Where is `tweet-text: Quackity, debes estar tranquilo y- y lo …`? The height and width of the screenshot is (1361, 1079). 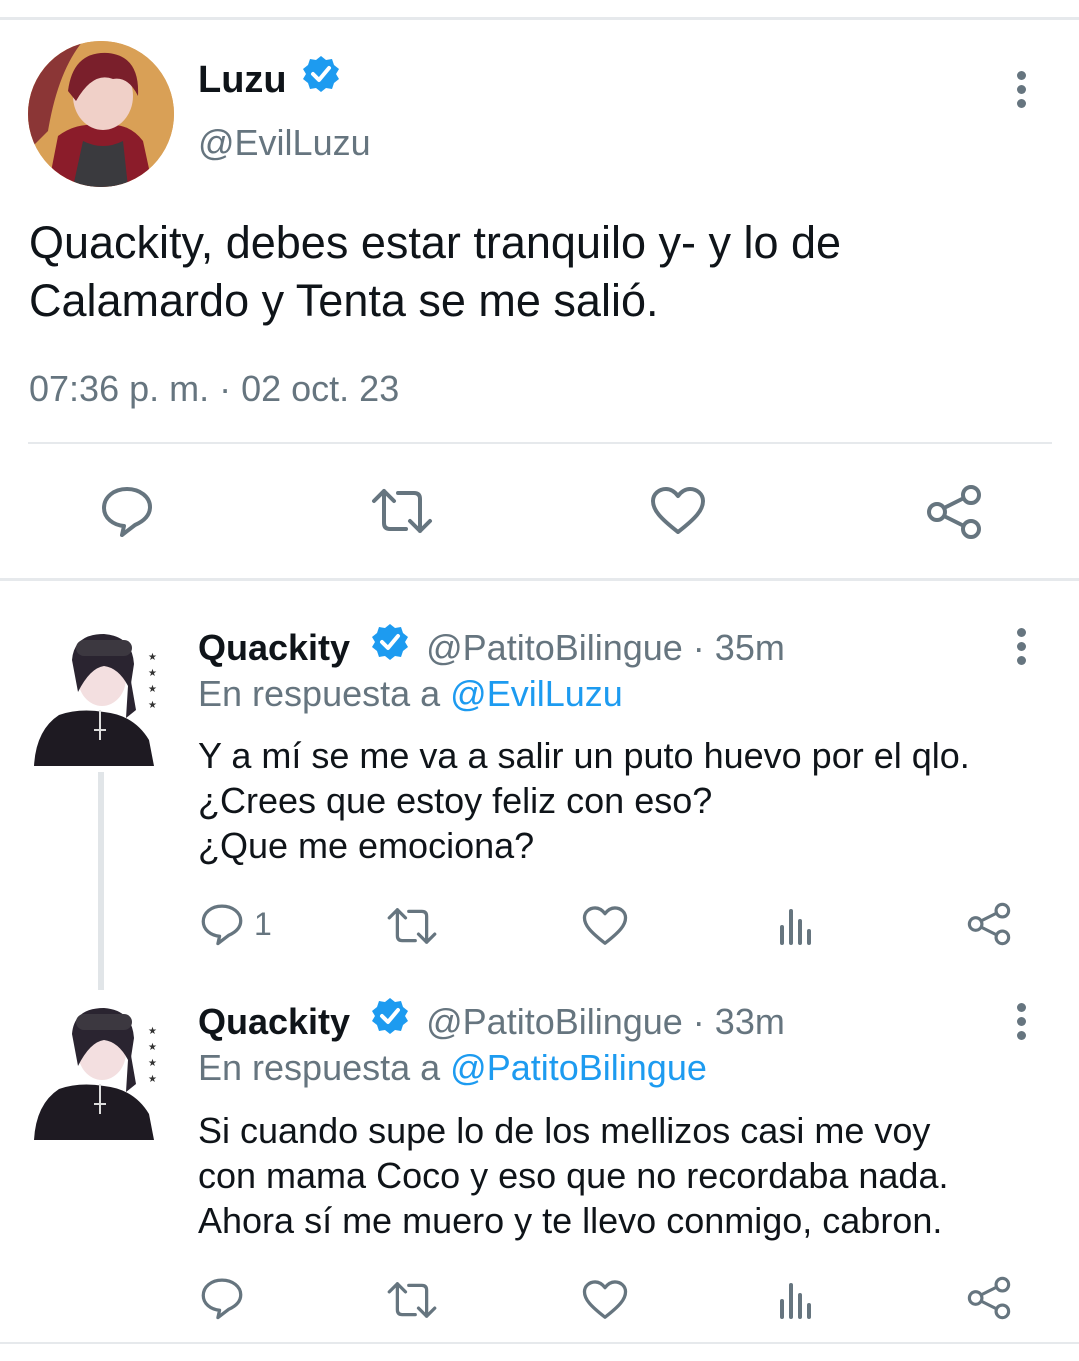 tweet-text: Quackity, debes estar tranquilo y- y lo … is located at coordinates (544, 272).